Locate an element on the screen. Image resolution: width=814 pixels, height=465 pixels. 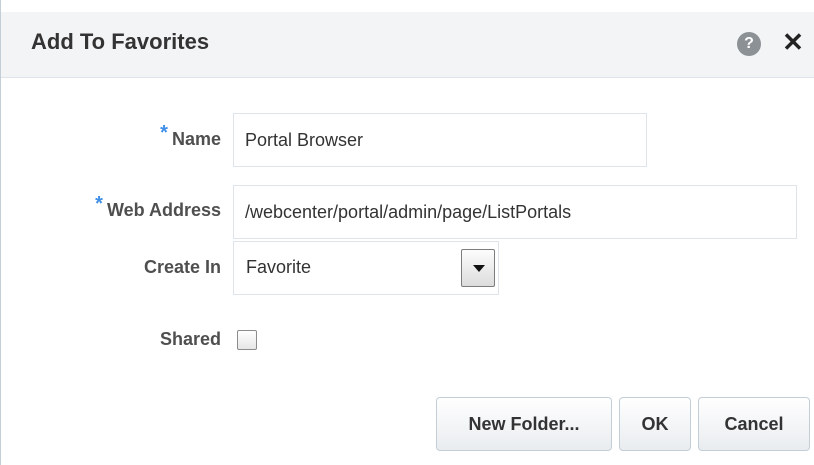
shared-label: Shared is located at coordinates (190, 339).